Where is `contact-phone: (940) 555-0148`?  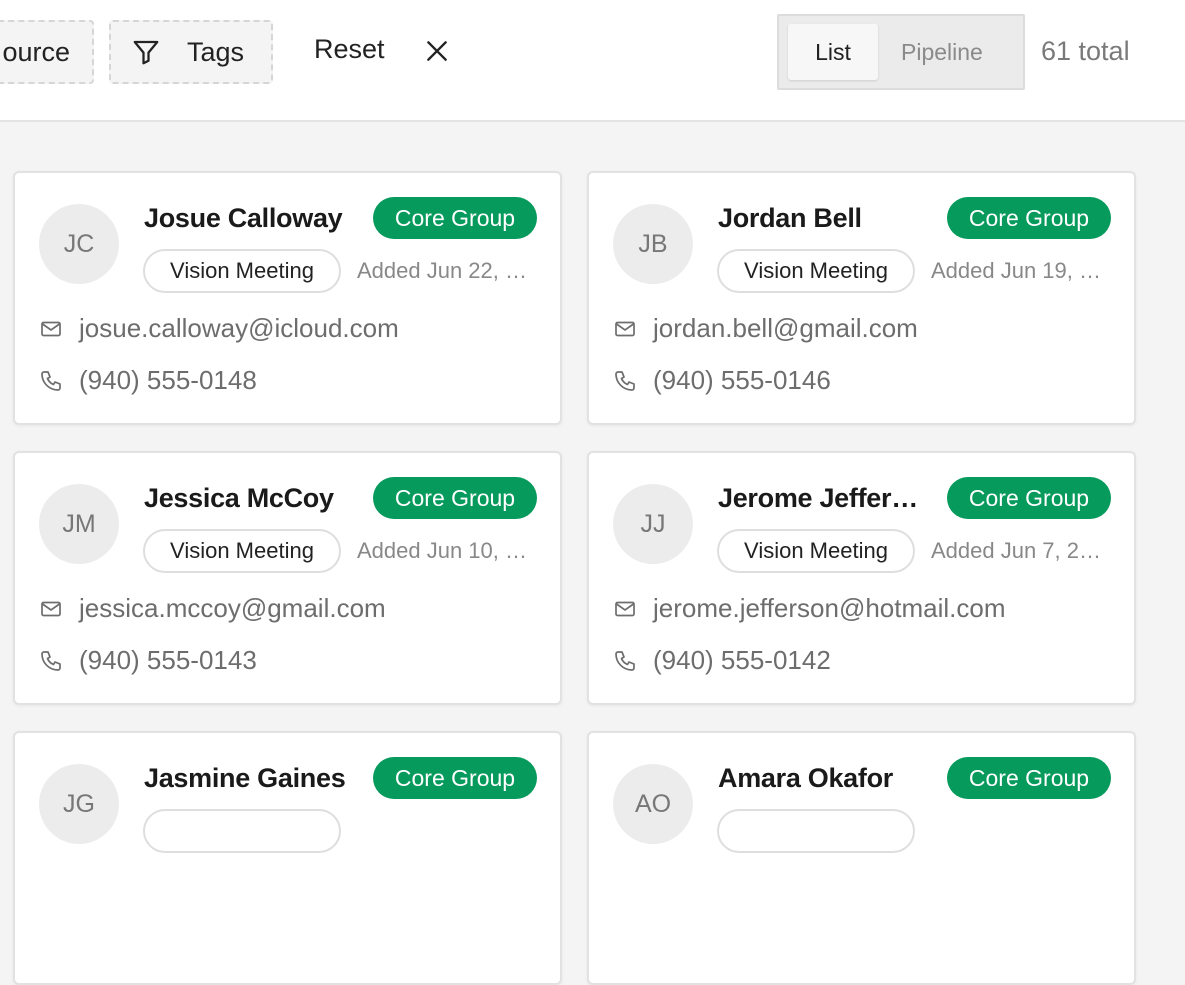
contact-phone: (940) 555-0148 is located at coordinates (168, 380).